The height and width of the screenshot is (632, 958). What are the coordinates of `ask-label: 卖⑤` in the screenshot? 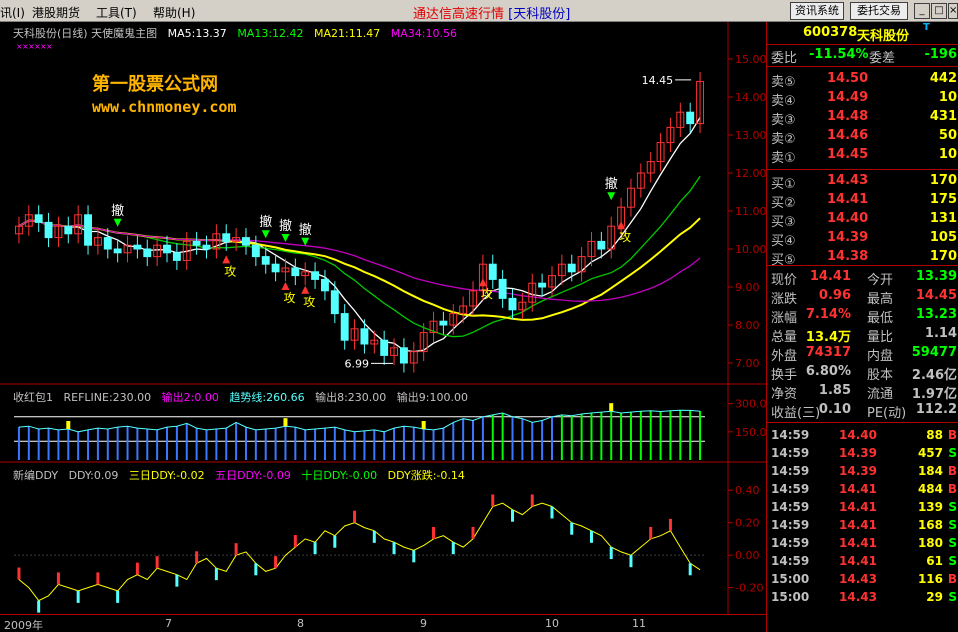 It's located at (783, 82).